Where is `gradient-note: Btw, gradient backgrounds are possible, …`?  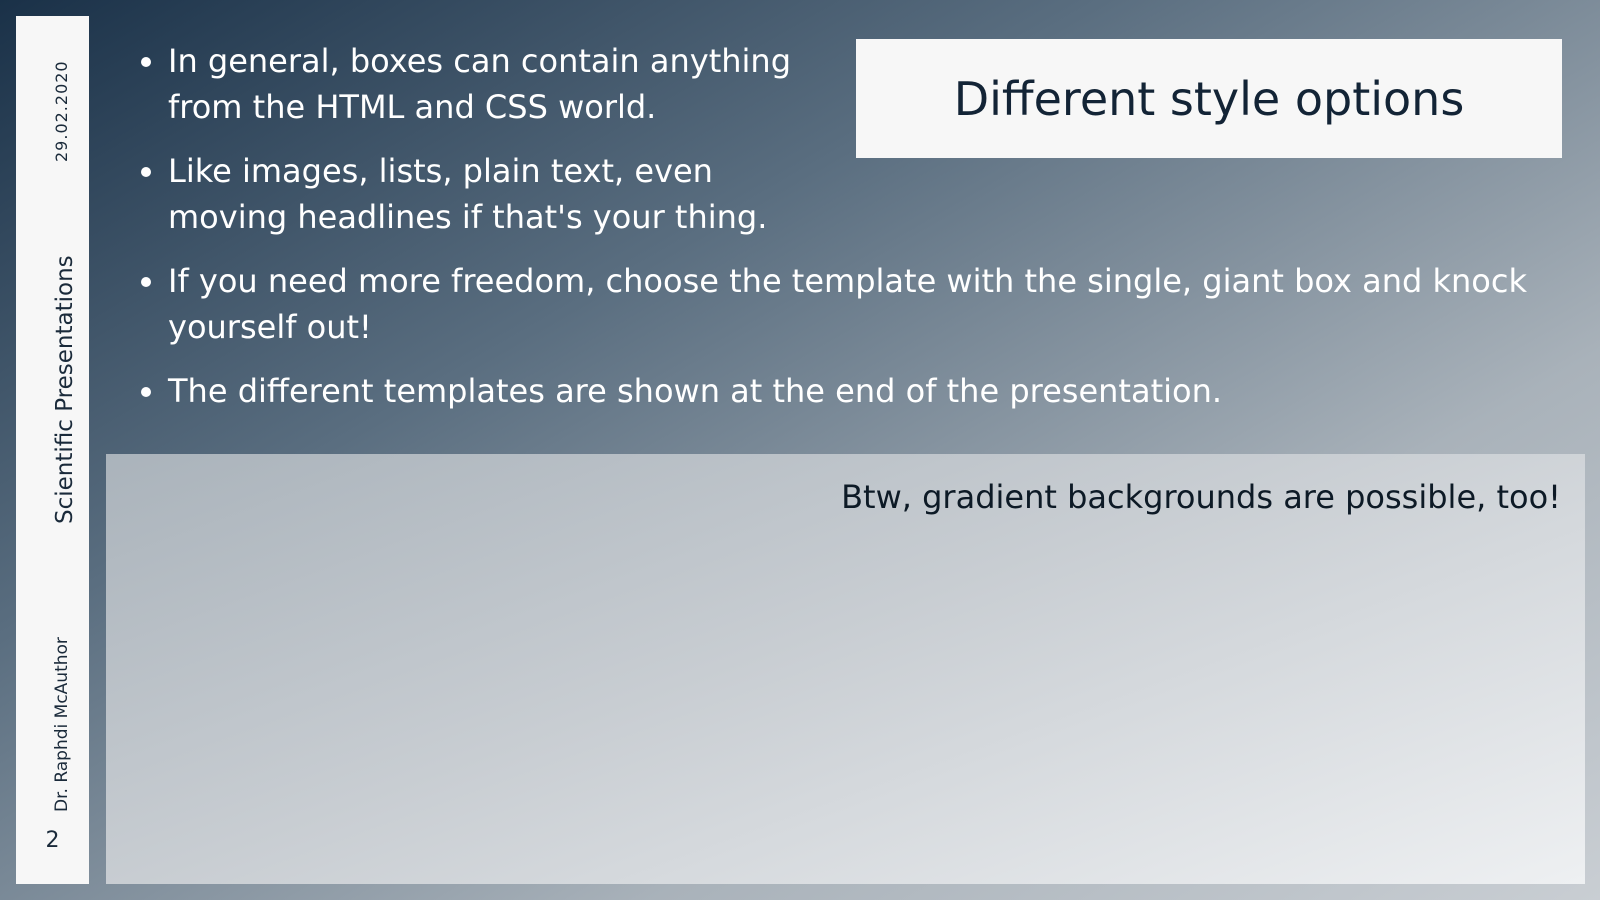
gradient-note: Btw, gradient backgrounds are possible, … is located at coordinates (1201, 497).